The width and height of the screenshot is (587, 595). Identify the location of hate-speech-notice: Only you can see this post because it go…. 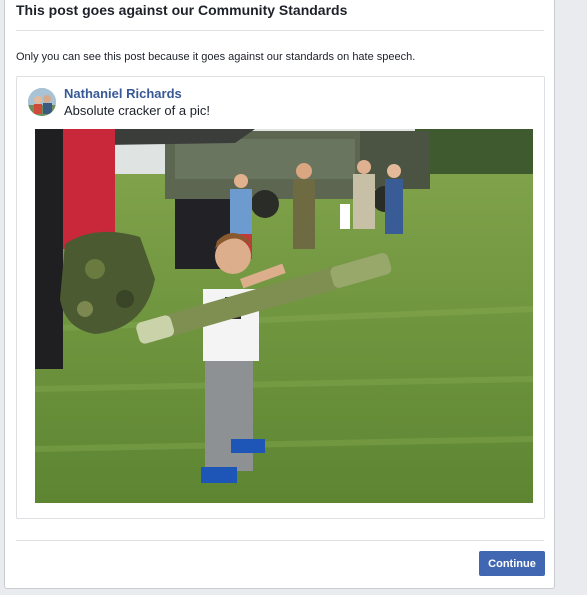
(216, 57).